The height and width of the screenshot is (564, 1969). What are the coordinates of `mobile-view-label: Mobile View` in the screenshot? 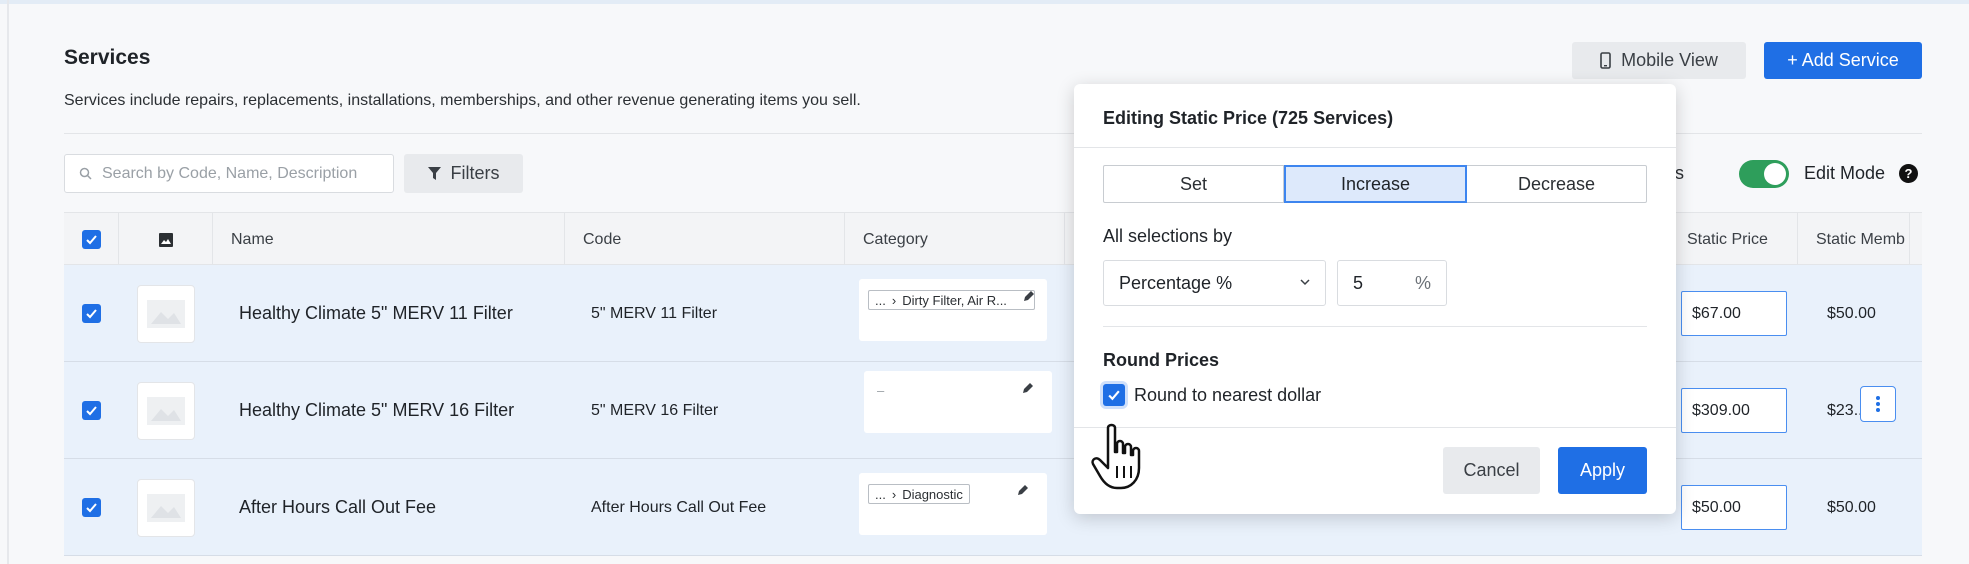 It's located at (1669, 60).